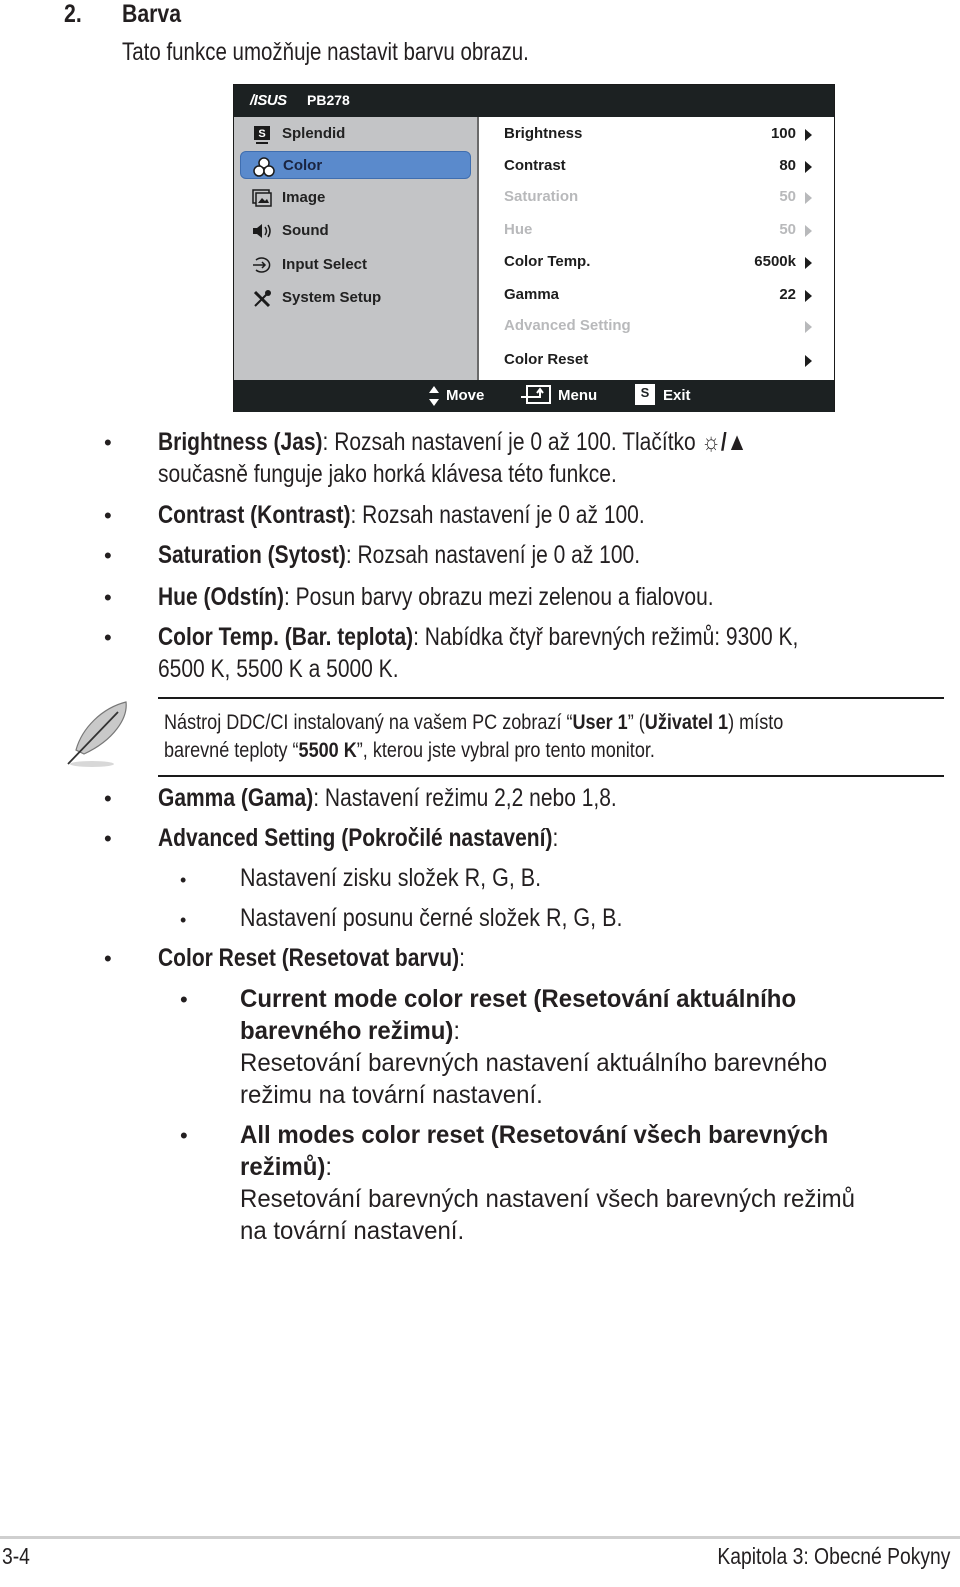 The width and height of the screenshot is (960, 1587). Describe the element at coordinates (546, 359) in the screenshot. I see `setting-label: Color Reset` at that location.